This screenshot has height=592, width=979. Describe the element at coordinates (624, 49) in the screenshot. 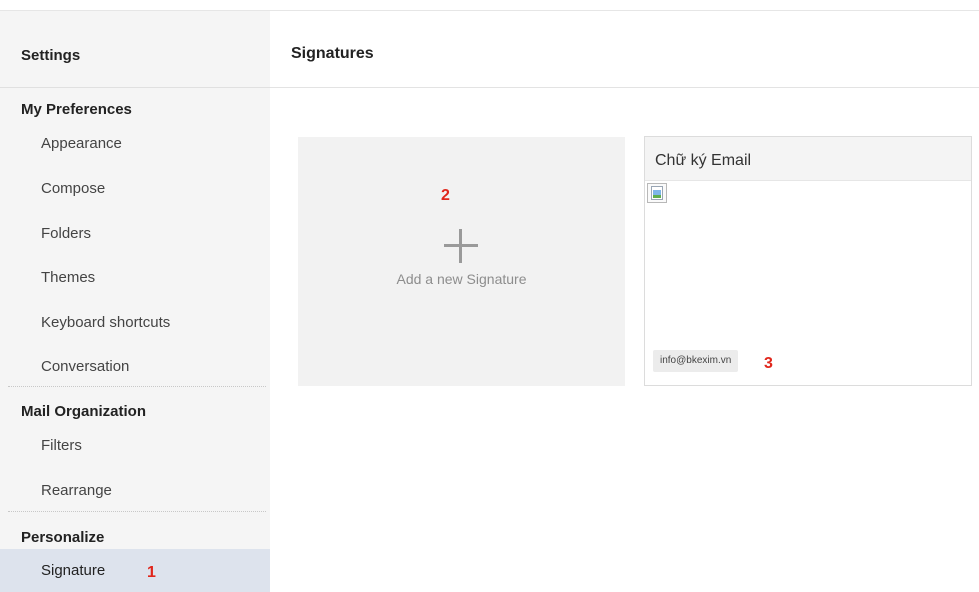

I see `main-header: Signatures` at that location.